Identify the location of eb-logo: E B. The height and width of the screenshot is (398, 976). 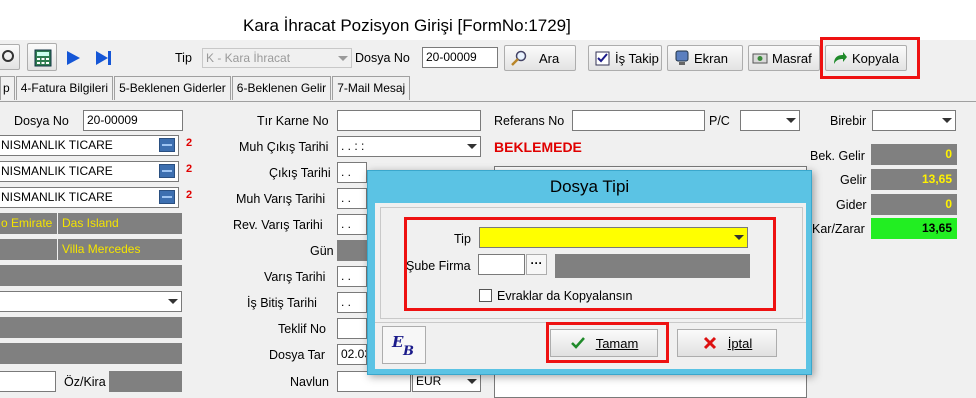
(404, 345).